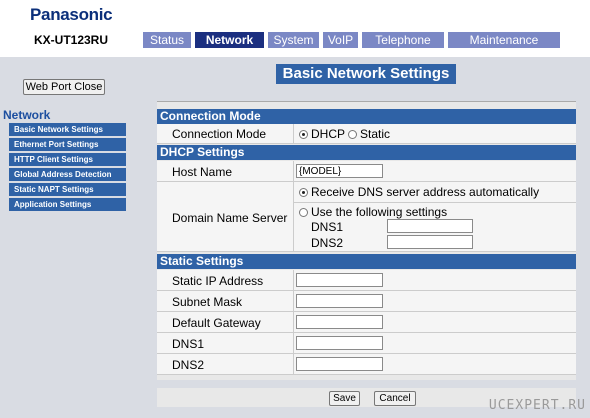  What do you see at coordinates (167, 40) in the screenshot?
I see `tab-status: Status` at bounding box center [167, 40].